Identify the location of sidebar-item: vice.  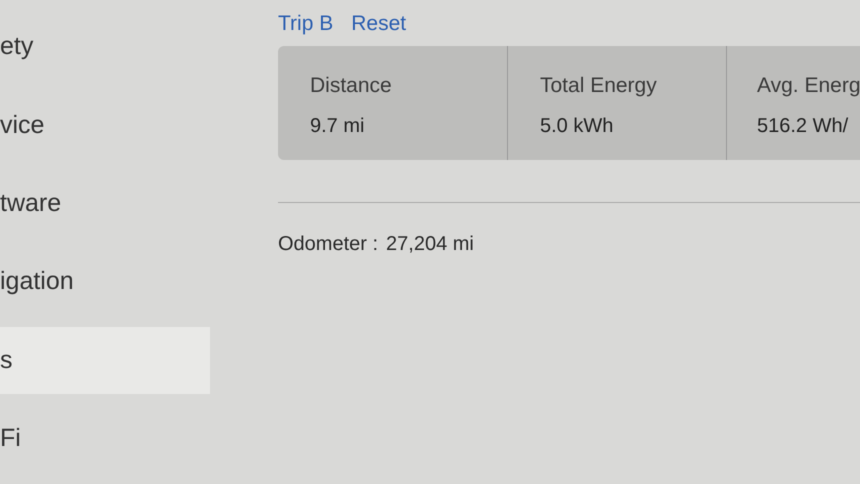
(105, 125).